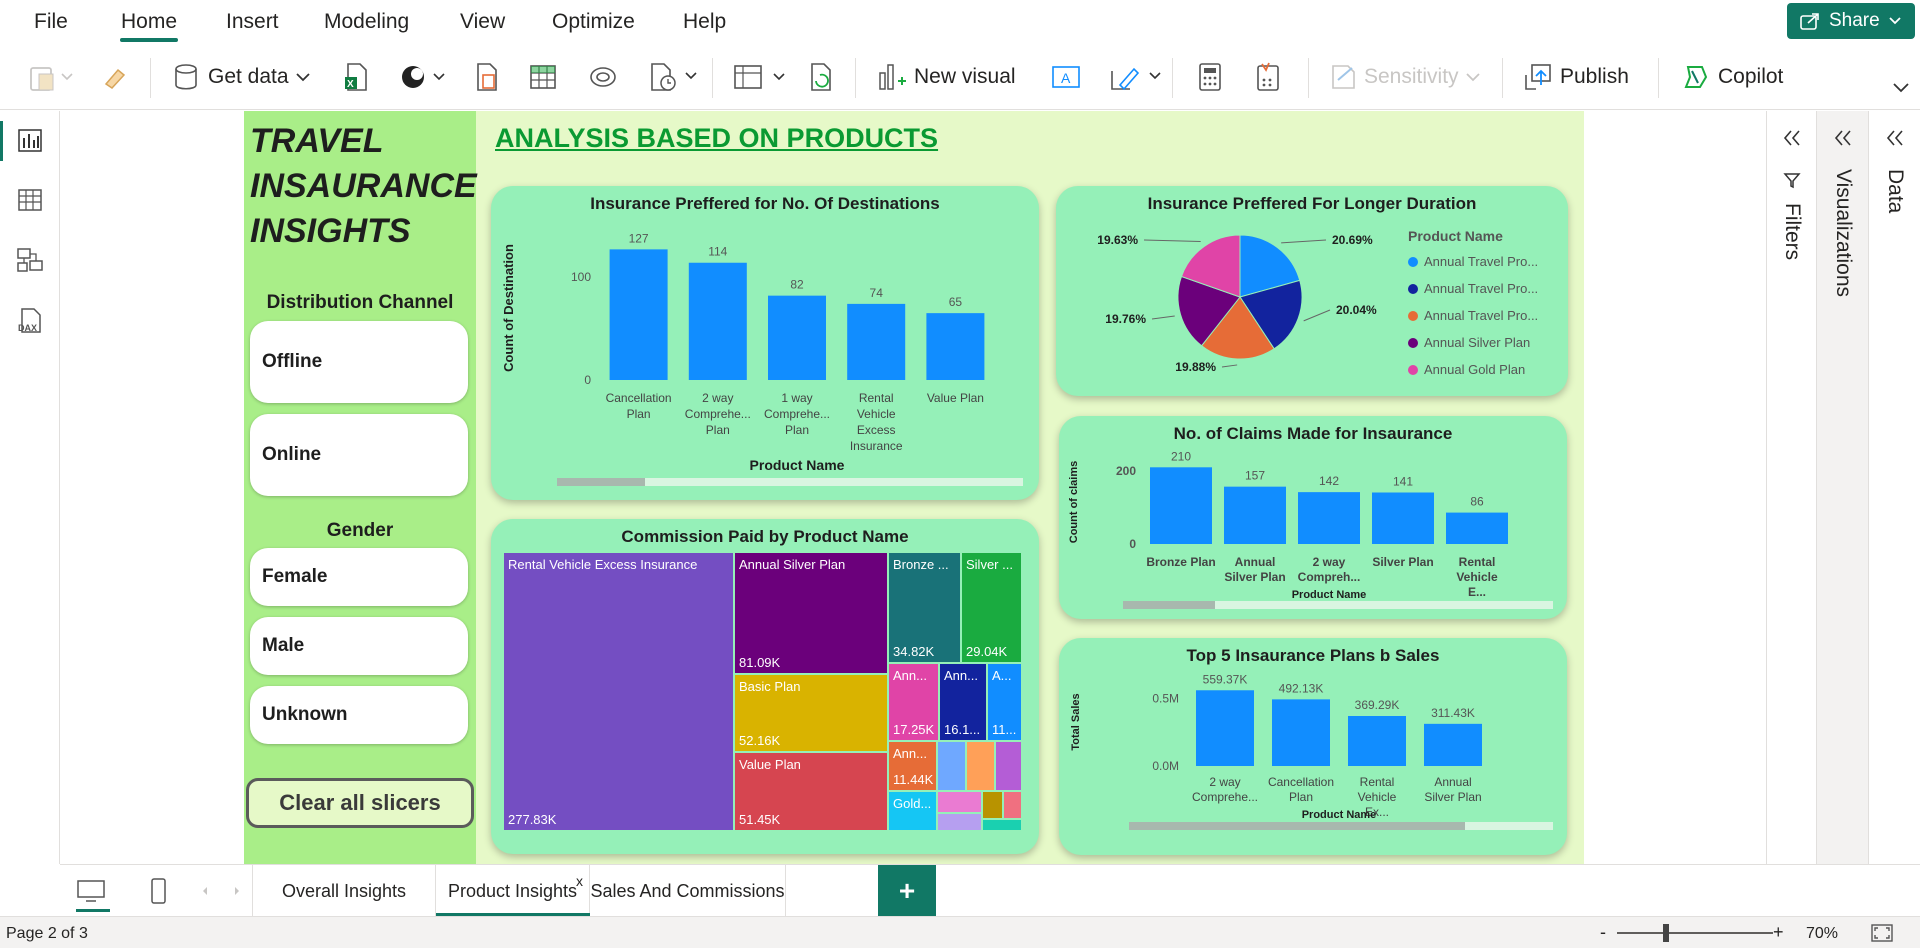 This screenshot has height=948, width=1920. I want to click on table-view-icon, so click(30, 200).